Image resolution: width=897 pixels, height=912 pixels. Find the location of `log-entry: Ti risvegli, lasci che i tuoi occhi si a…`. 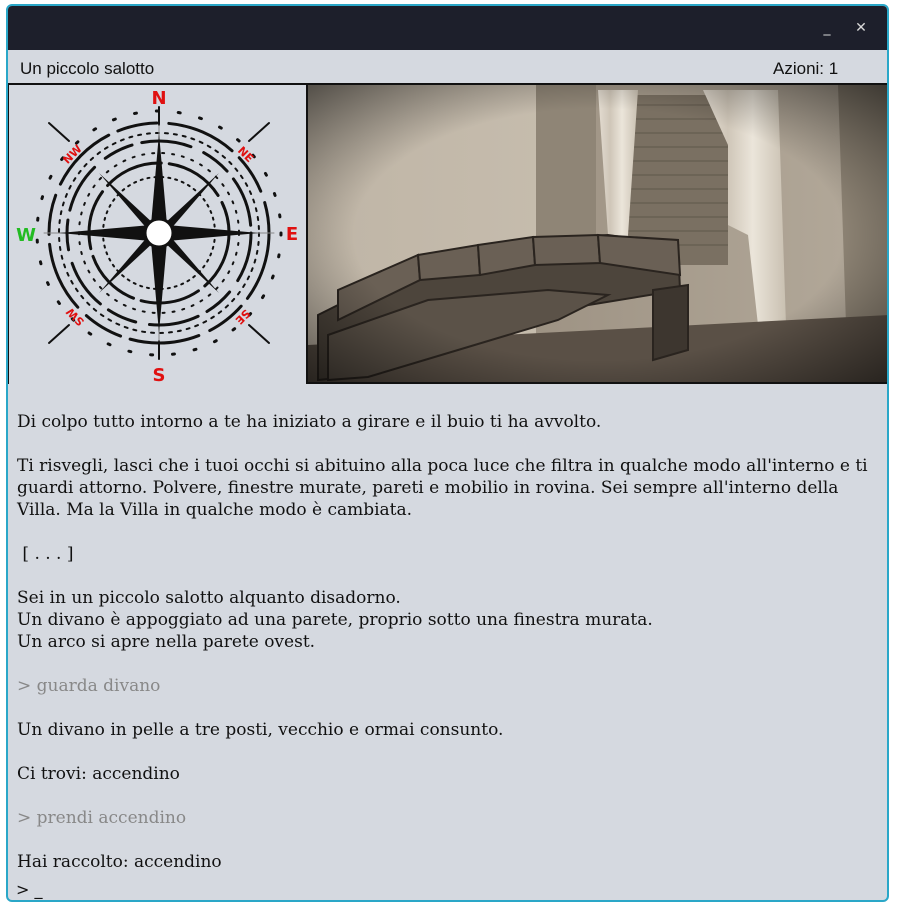

log-entry: Ti risvegli, lasci che i tuoi occhi si a… is located at coordinates (445, 488).